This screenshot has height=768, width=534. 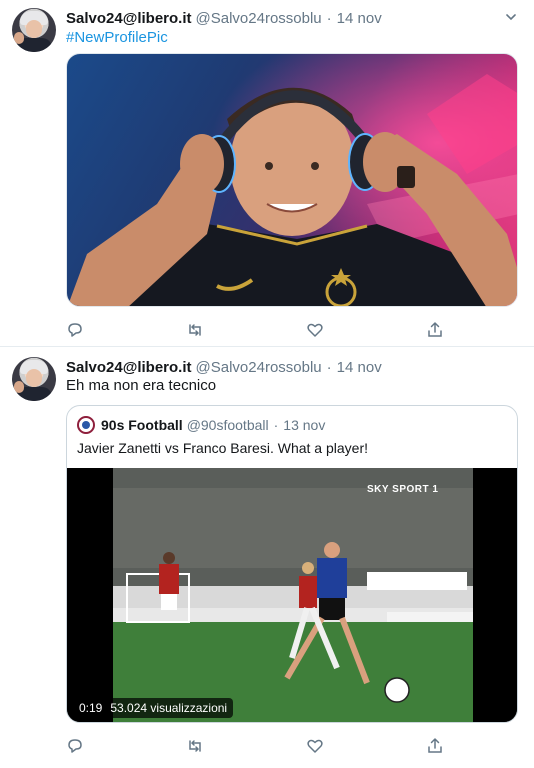 What do you see at coordinates (304, 425) in the screenshot?
I see `quoted-tweet-date: 13 nov` at bounding box center [304, 425].